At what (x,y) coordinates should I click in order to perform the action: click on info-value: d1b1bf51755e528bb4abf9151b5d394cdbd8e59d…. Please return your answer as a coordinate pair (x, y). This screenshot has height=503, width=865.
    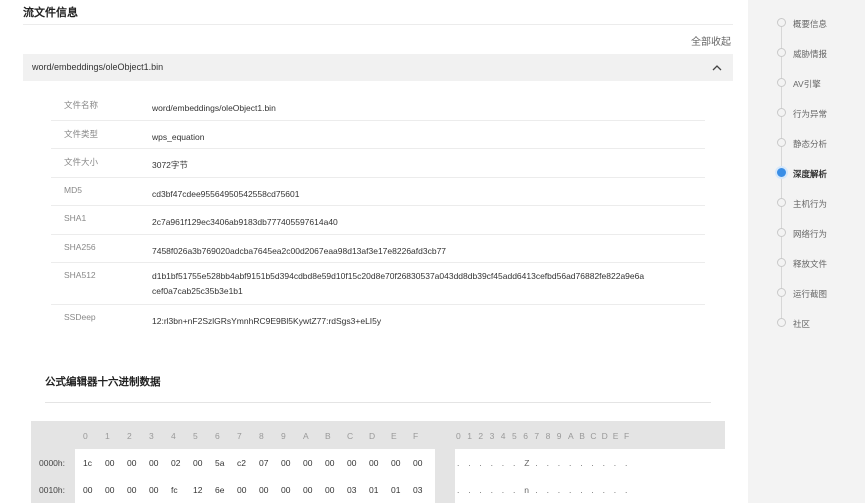
    Looking at the image, I should click on (422, 284).